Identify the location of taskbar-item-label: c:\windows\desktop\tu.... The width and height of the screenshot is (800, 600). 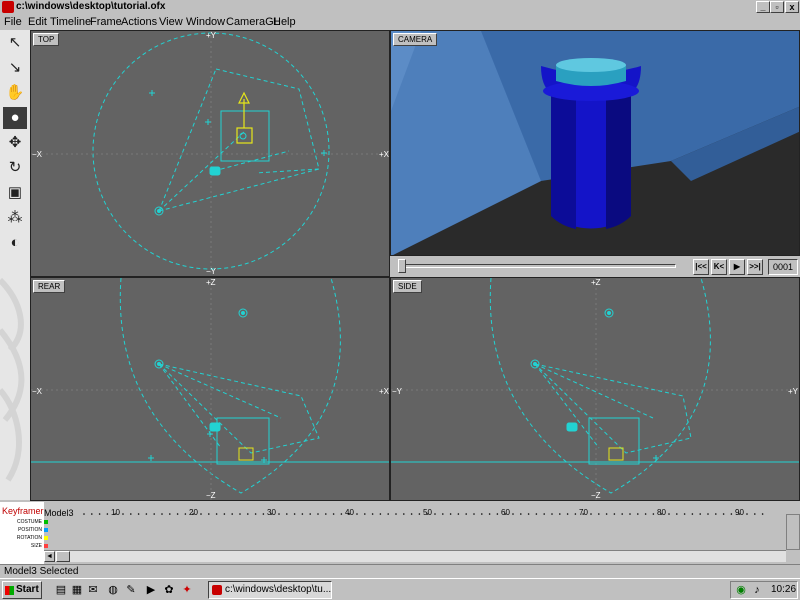
(278, 589).